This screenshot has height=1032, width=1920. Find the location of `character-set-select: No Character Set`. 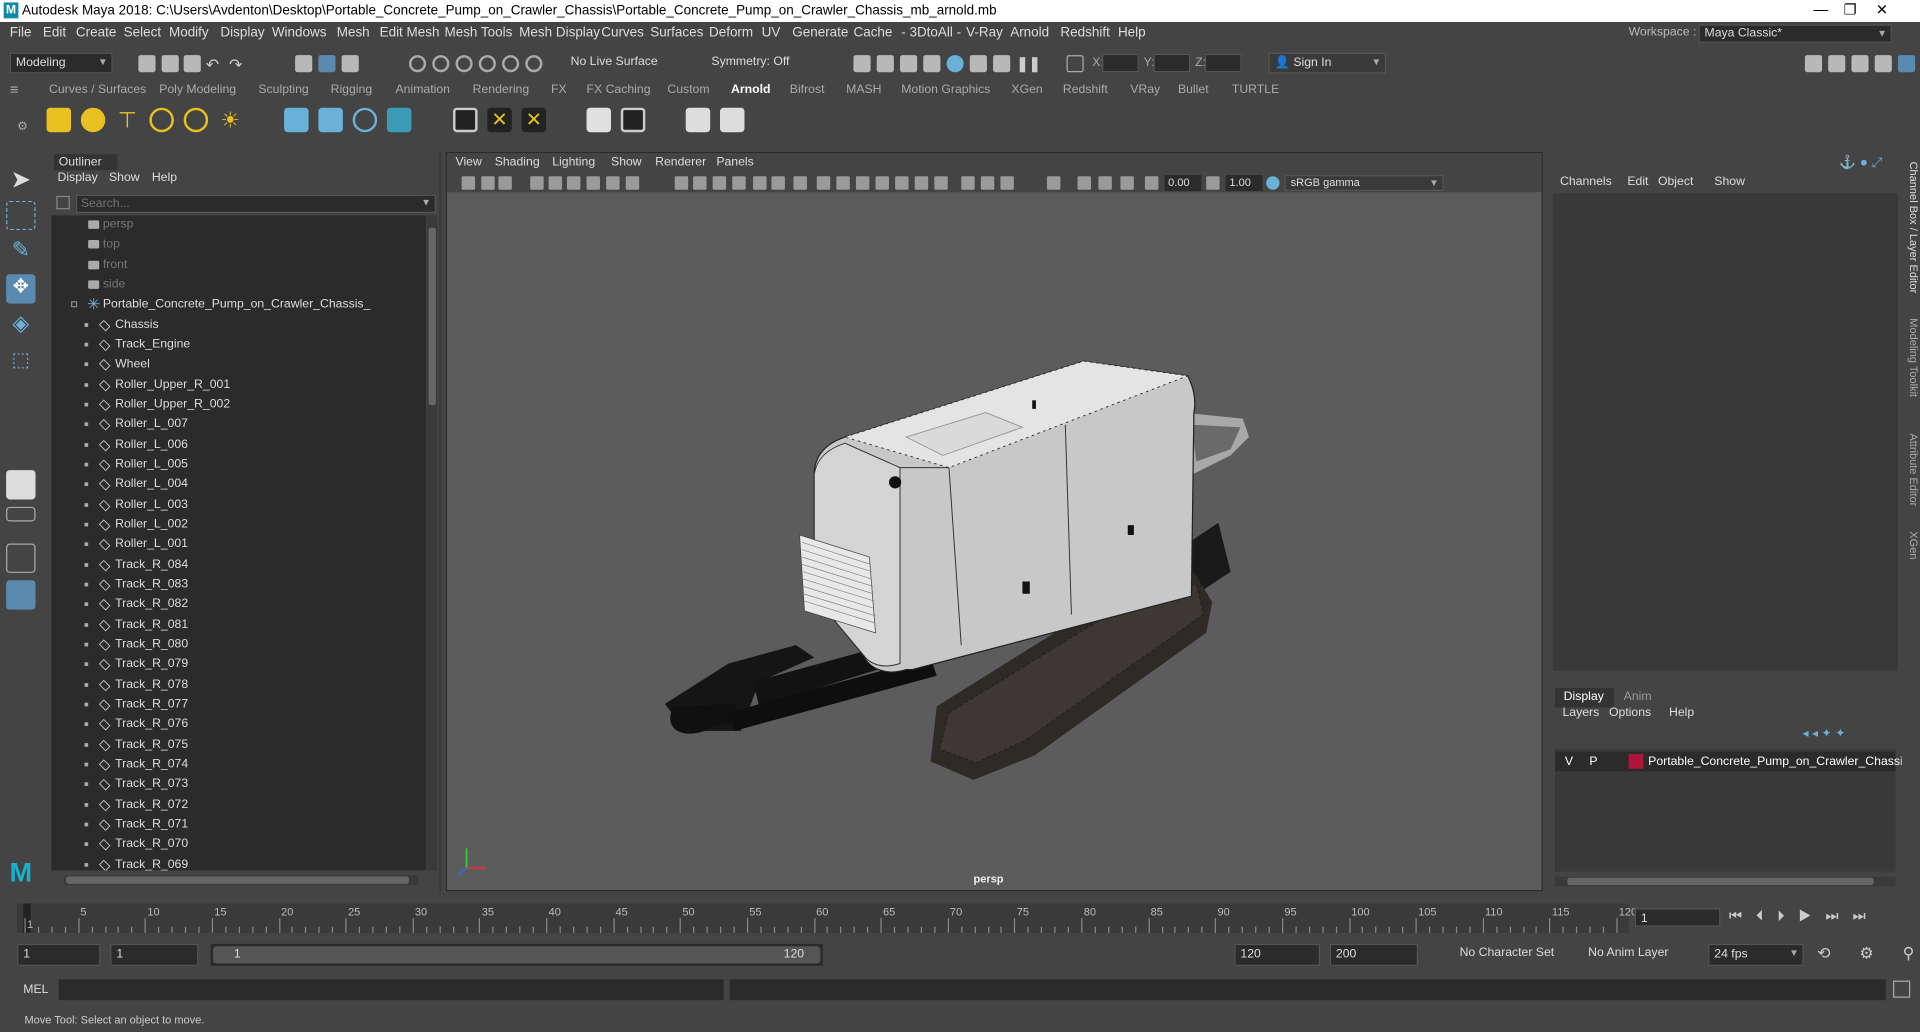

character-set-select: No Character Set is located at coordinates (1507, 954).